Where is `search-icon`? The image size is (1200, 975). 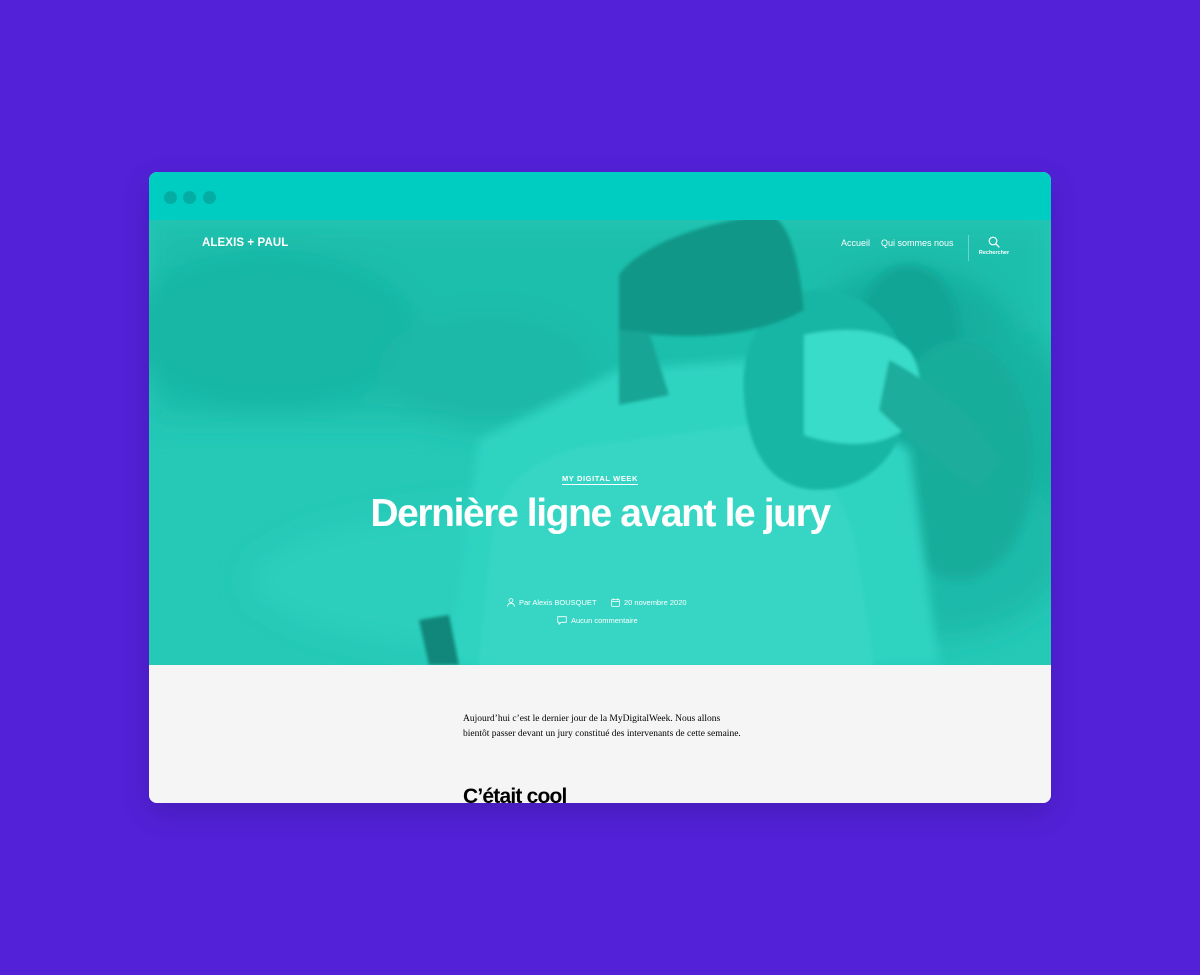
search-icon is located at coordinates (994, 242).